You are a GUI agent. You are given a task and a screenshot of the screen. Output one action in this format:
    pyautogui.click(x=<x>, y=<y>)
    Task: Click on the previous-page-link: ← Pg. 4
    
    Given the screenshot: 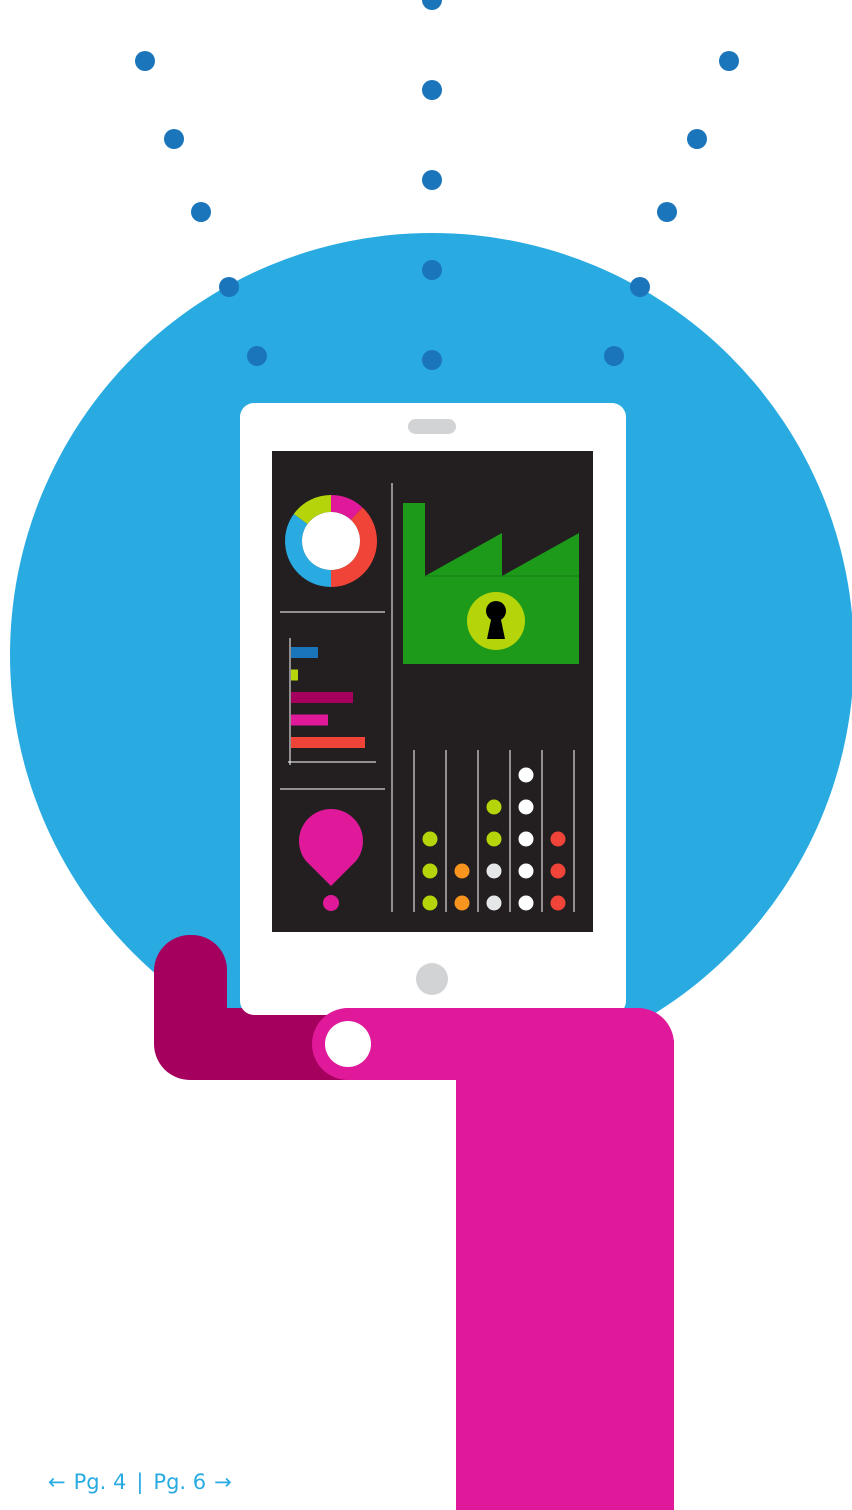 What is the action you would take?
    pyautogui.click(x=87, y=1482)
    